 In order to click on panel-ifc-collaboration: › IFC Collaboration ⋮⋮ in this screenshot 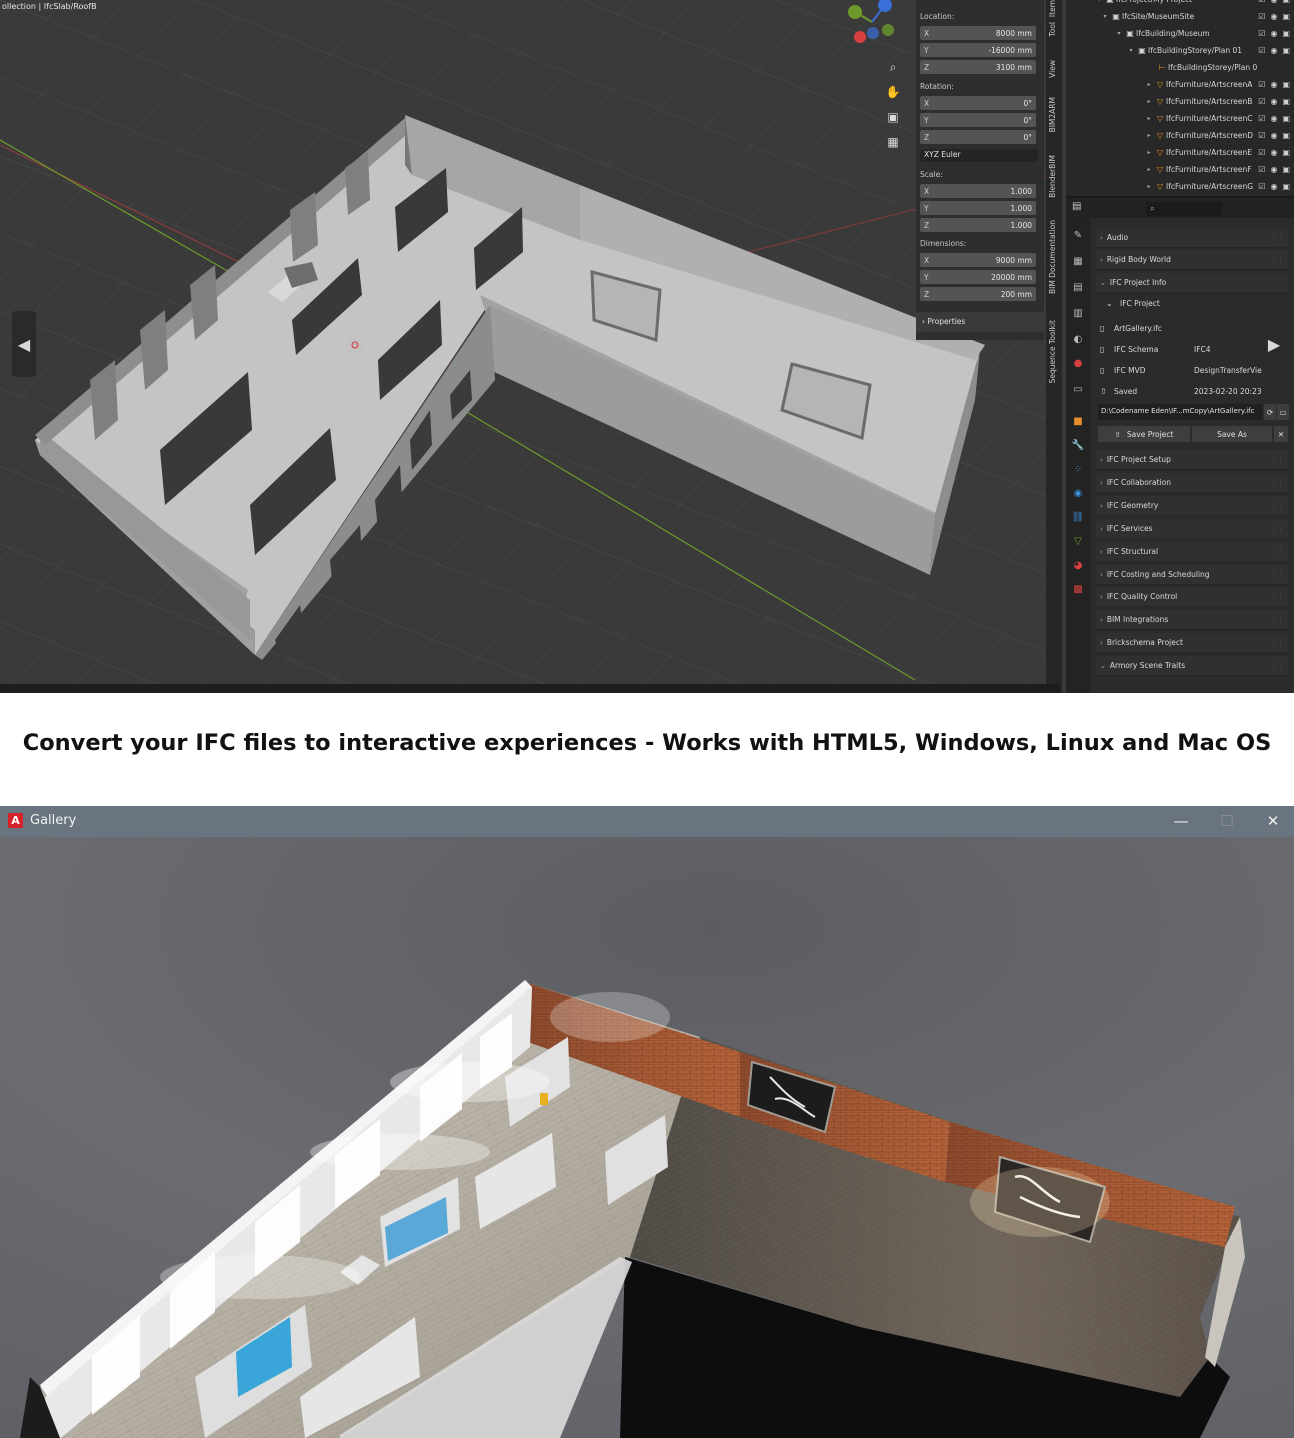, I will do `click(1192, 483)`.